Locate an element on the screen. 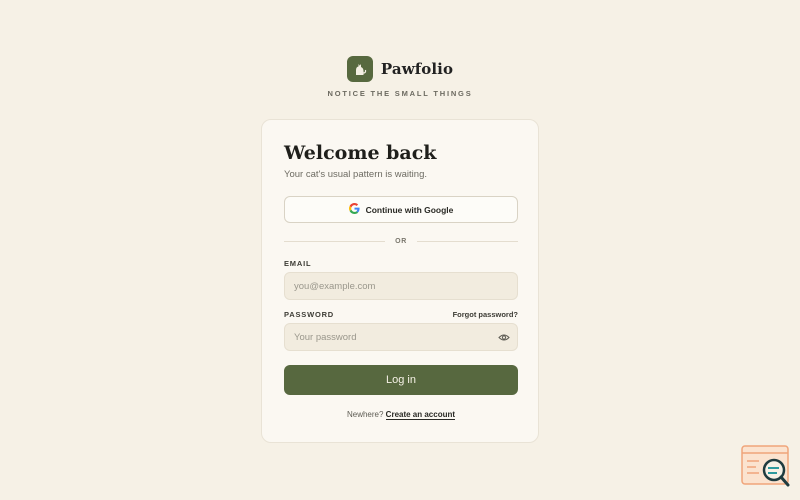 The image size is (800, 500). signup-row: Newhere? Create an account is located at coordinates (401, 415).